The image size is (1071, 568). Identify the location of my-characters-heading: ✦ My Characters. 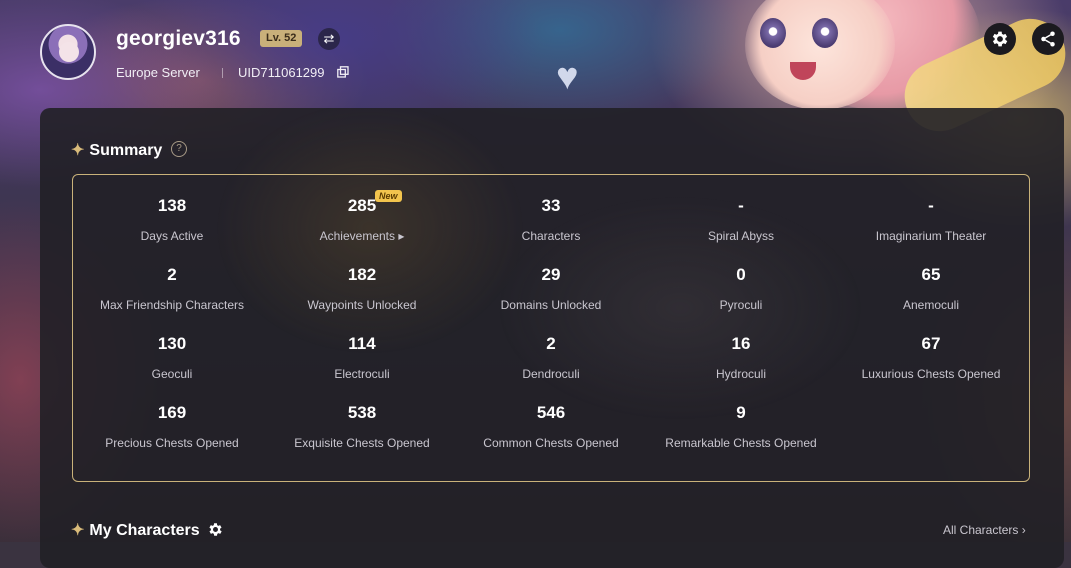
(135, 530).